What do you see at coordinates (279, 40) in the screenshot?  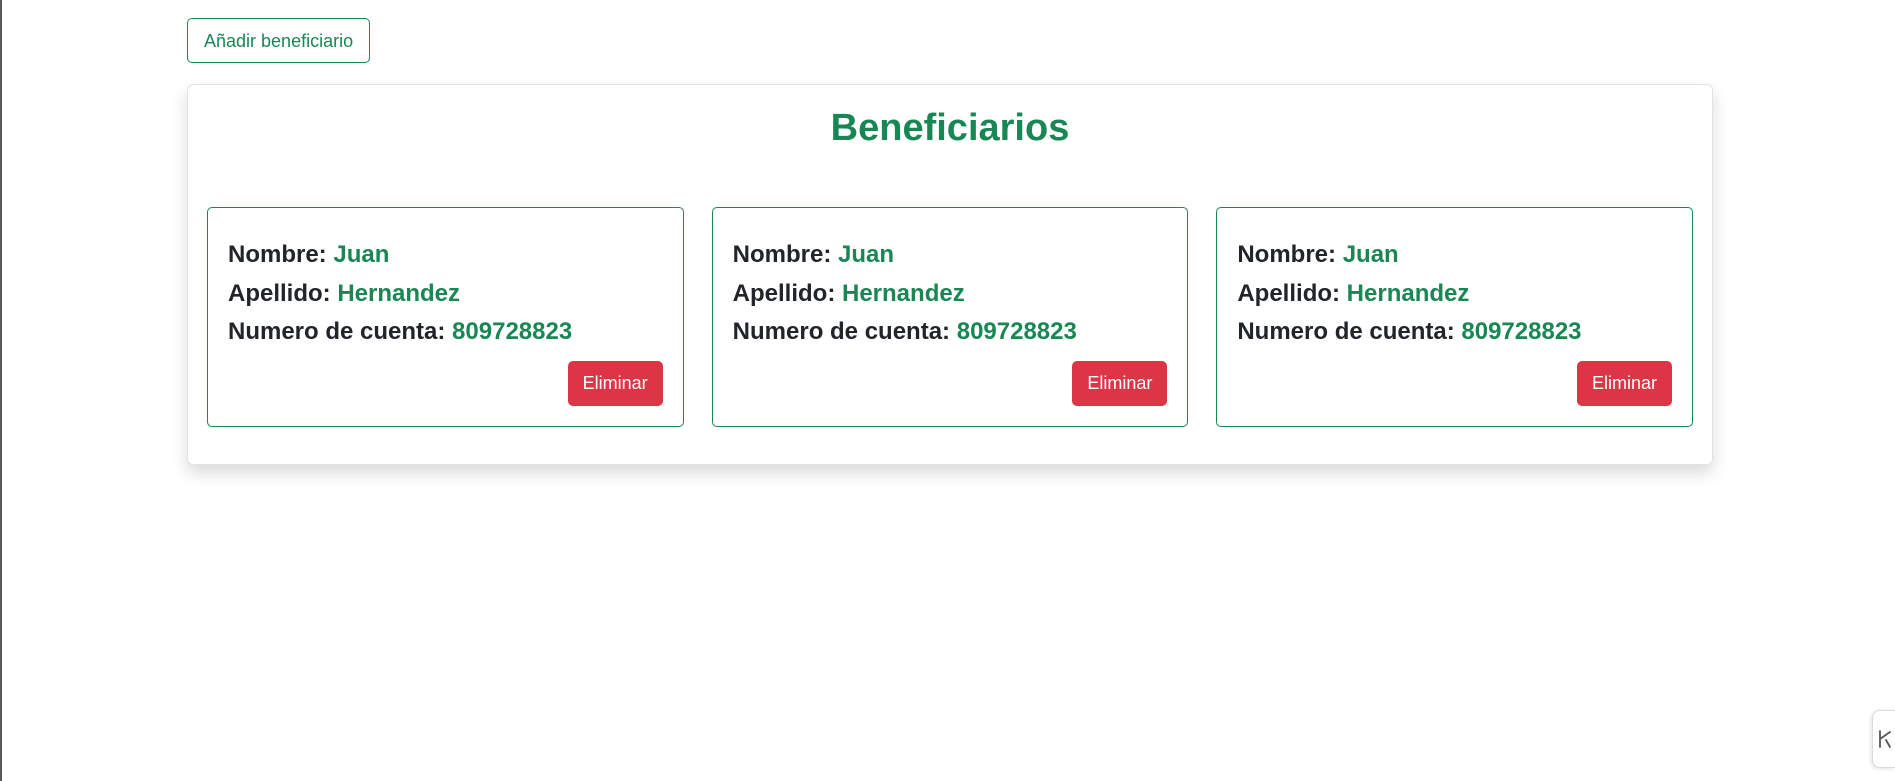 I see `add-beneficiary-button: Añadir beneficiario` at bounding box center [279, 40].